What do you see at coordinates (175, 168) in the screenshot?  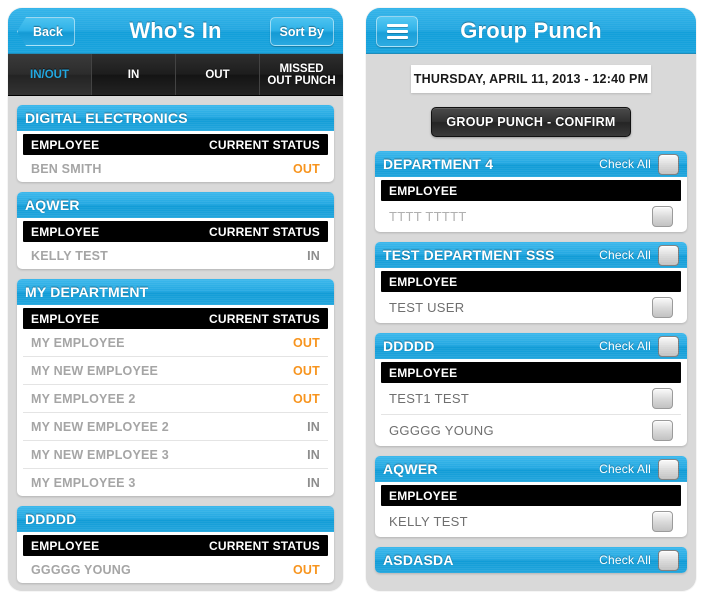 I see `employee-row: BEN SMITH OUT` at bounding box center [175, 168].